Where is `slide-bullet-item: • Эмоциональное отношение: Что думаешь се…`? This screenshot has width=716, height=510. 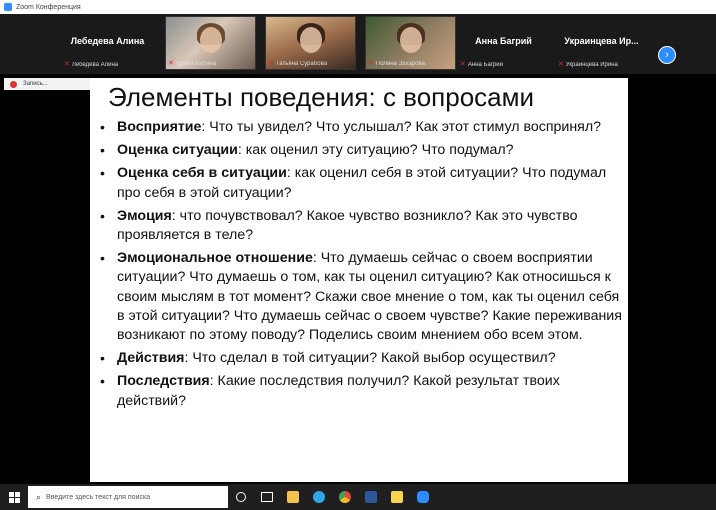 slide-bullet-item: • Эмоциональное отношение: Что думаешь се… is located at coordinates (361, 297).